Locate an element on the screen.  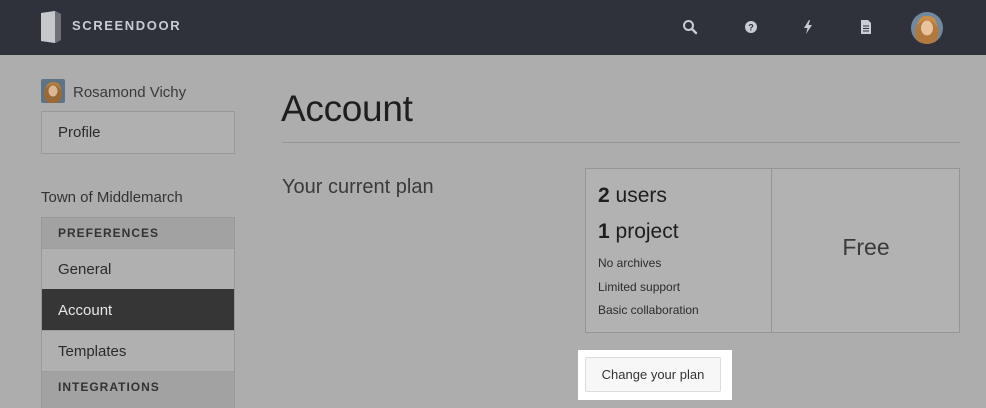
sidebar-user-name: Rosamond Vichy is located at coordinates (130, 92).